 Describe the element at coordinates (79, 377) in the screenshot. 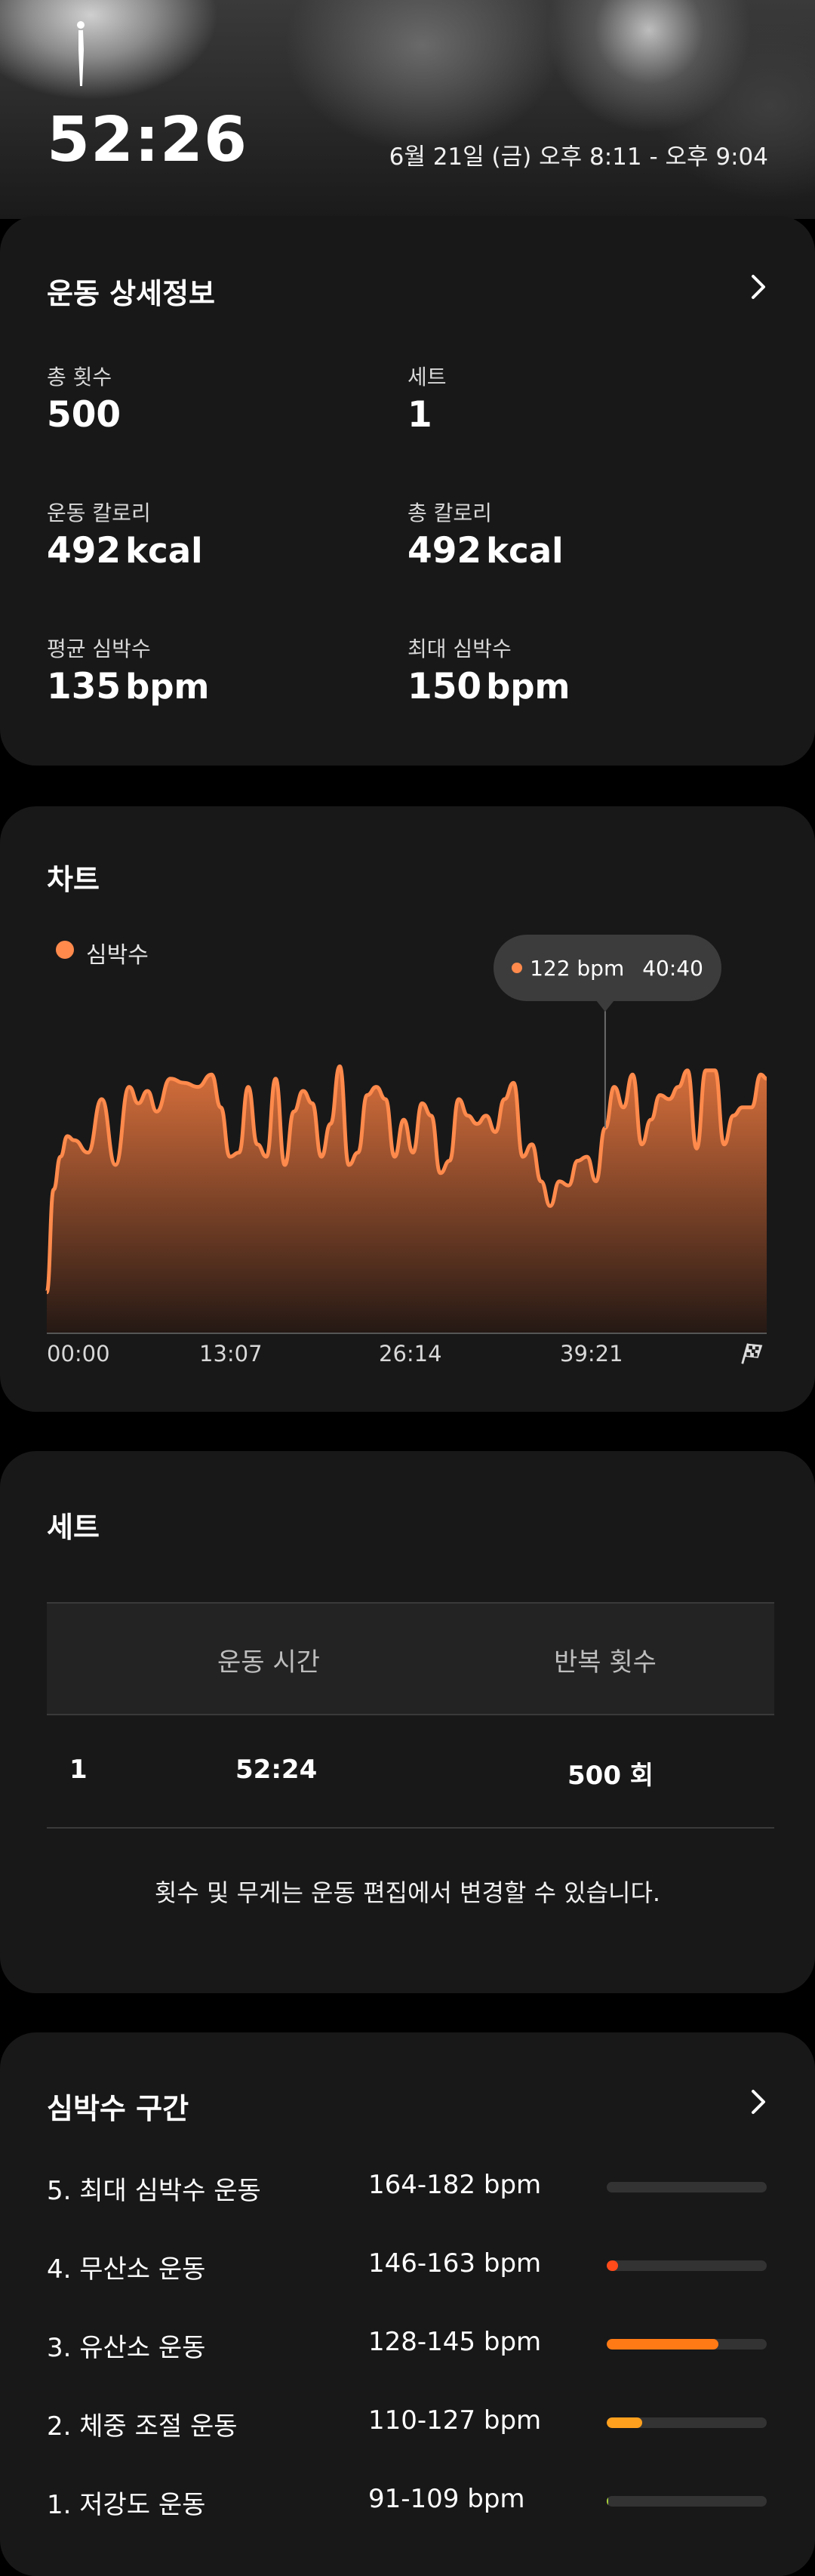

I see `stat-total-reps-label: 총 횟수` at that location.